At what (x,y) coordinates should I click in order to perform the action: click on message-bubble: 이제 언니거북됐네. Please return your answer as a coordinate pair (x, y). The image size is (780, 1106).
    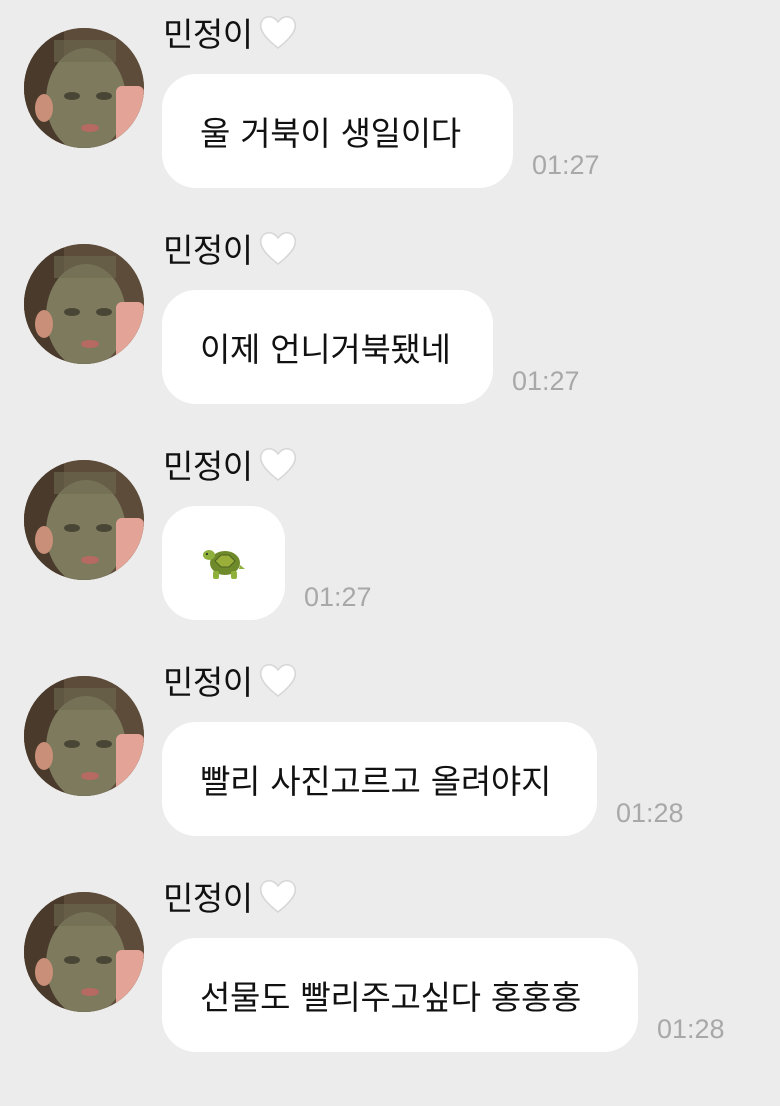
    Looking at the image, I should click on (327, 347).